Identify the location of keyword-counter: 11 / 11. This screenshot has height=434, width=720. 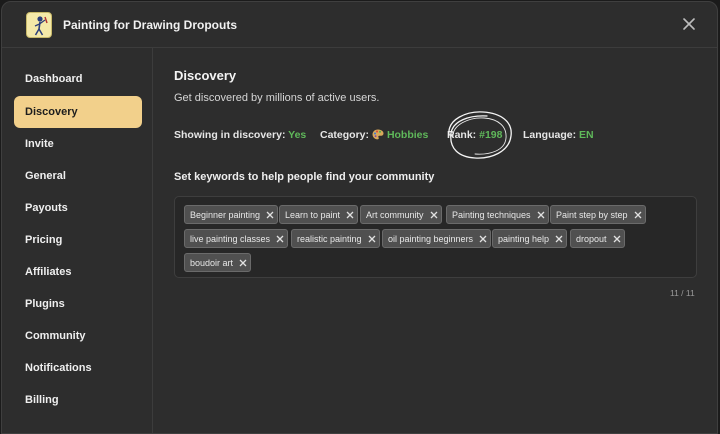
(682, 293).